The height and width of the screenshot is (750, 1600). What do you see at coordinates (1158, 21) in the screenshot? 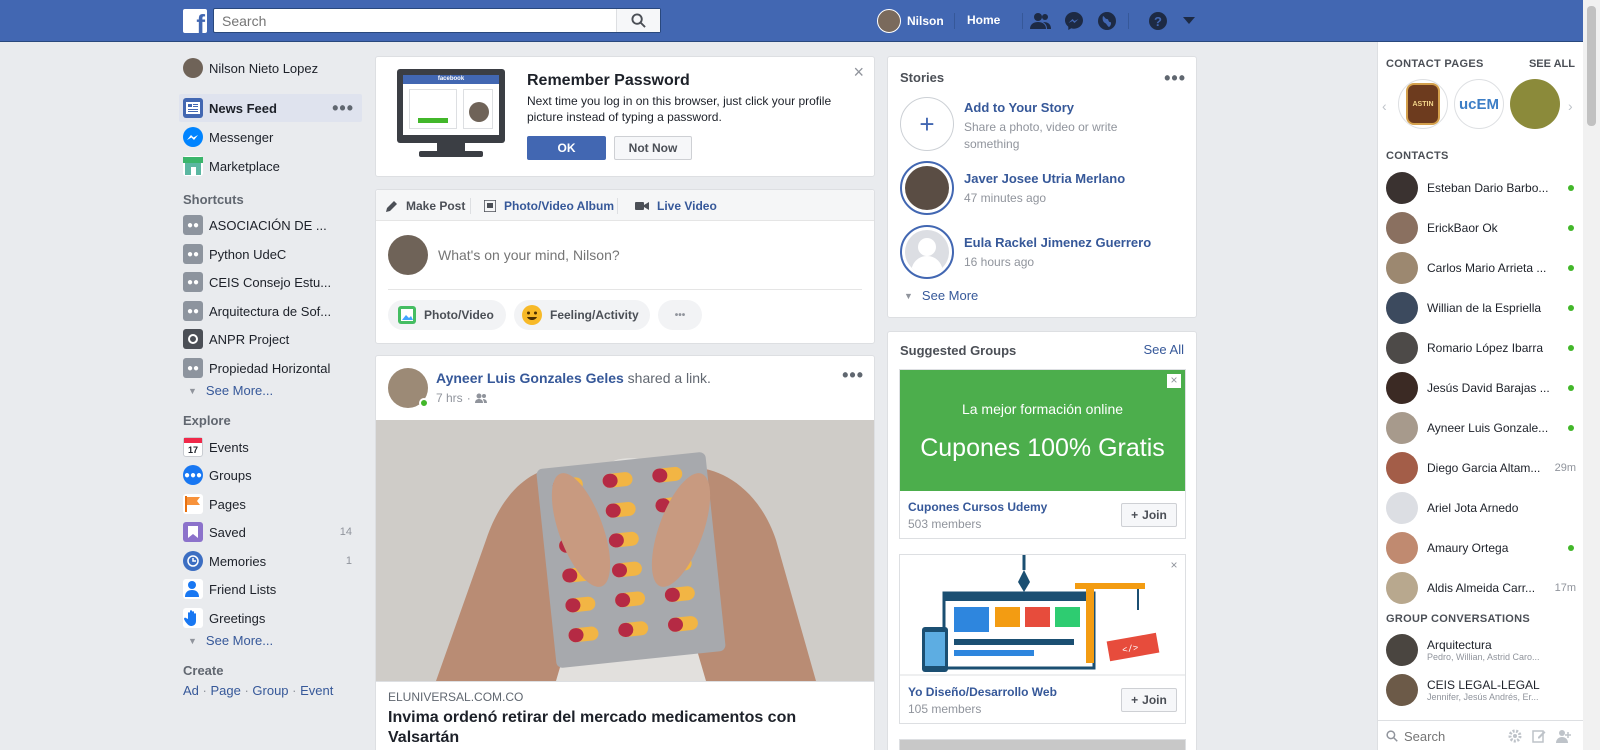
I see `help-icon: ?` at bounding box center [1158, 21].